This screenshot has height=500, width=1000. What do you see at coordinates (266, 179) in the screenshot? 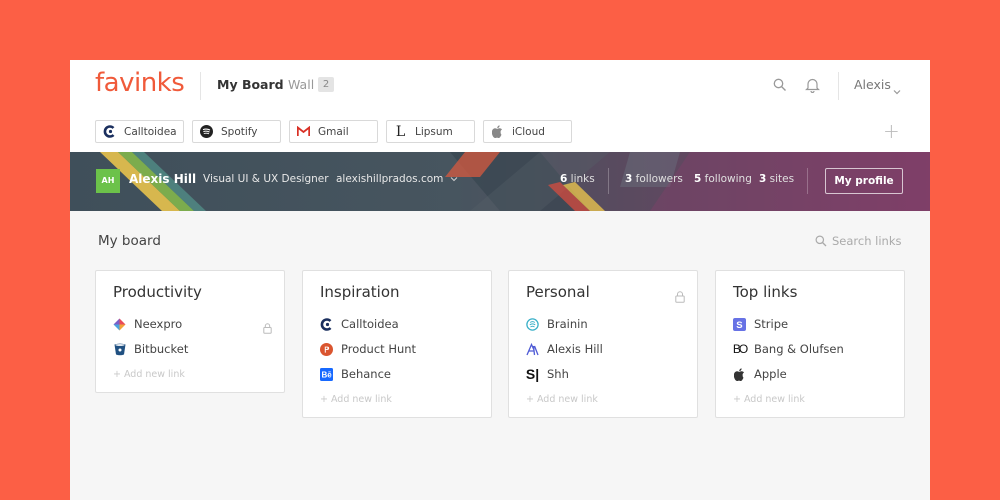
I see `profile-title: Visual UI & UX Designer` at bounding box center [266, 179].